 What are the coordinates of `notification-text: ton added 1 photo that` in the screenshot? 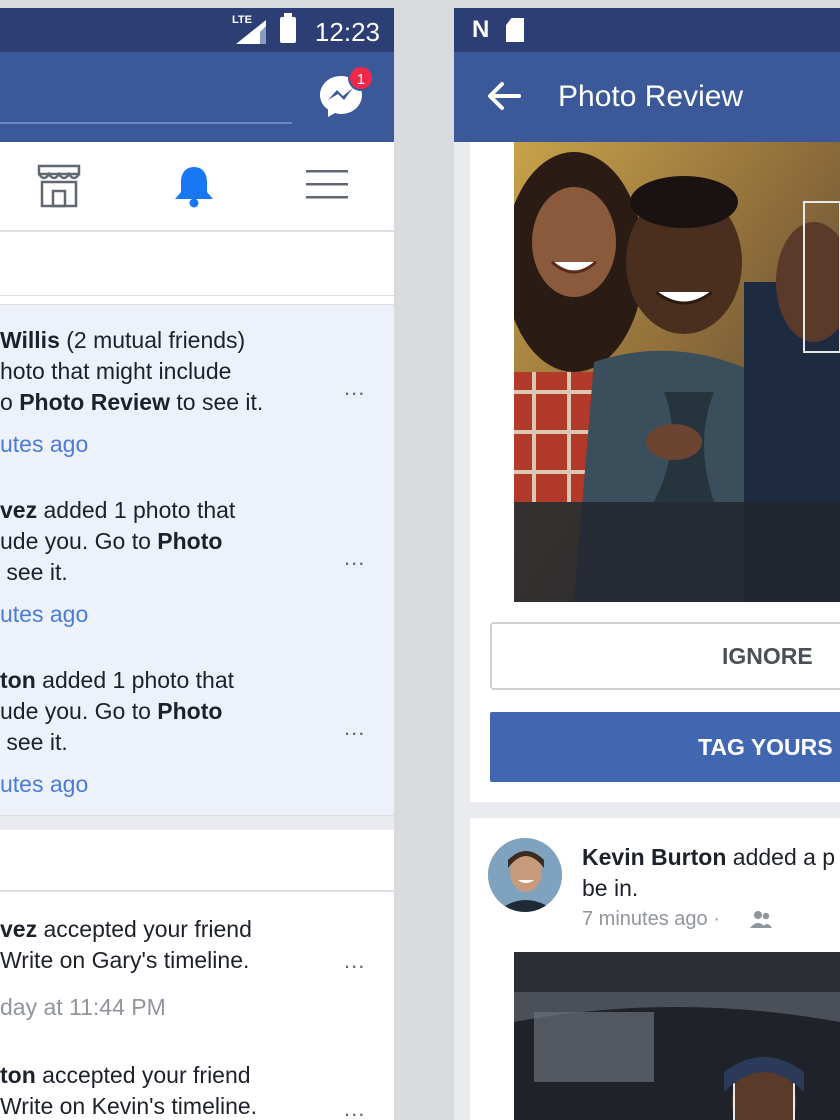 It's located at (117, 680).